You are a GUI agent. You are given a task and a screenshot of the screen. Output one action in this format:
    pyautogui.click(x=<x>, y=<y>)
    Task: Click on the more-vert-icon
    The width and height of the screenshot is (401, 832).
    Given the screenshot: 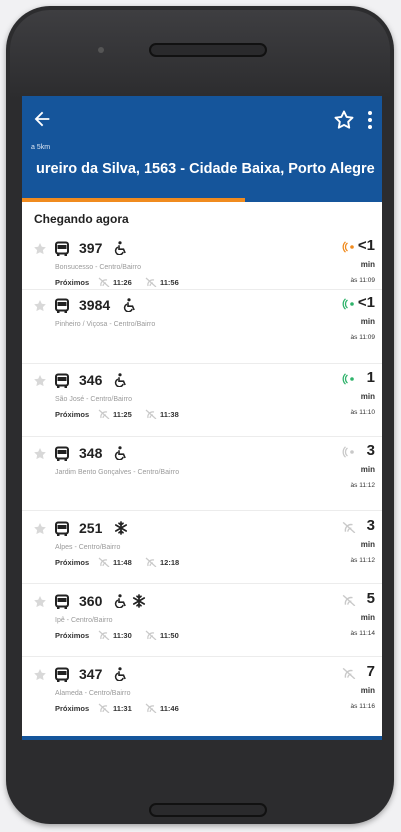 What is the action you would take?
    pyautogui.click(x=370, y=120)
    